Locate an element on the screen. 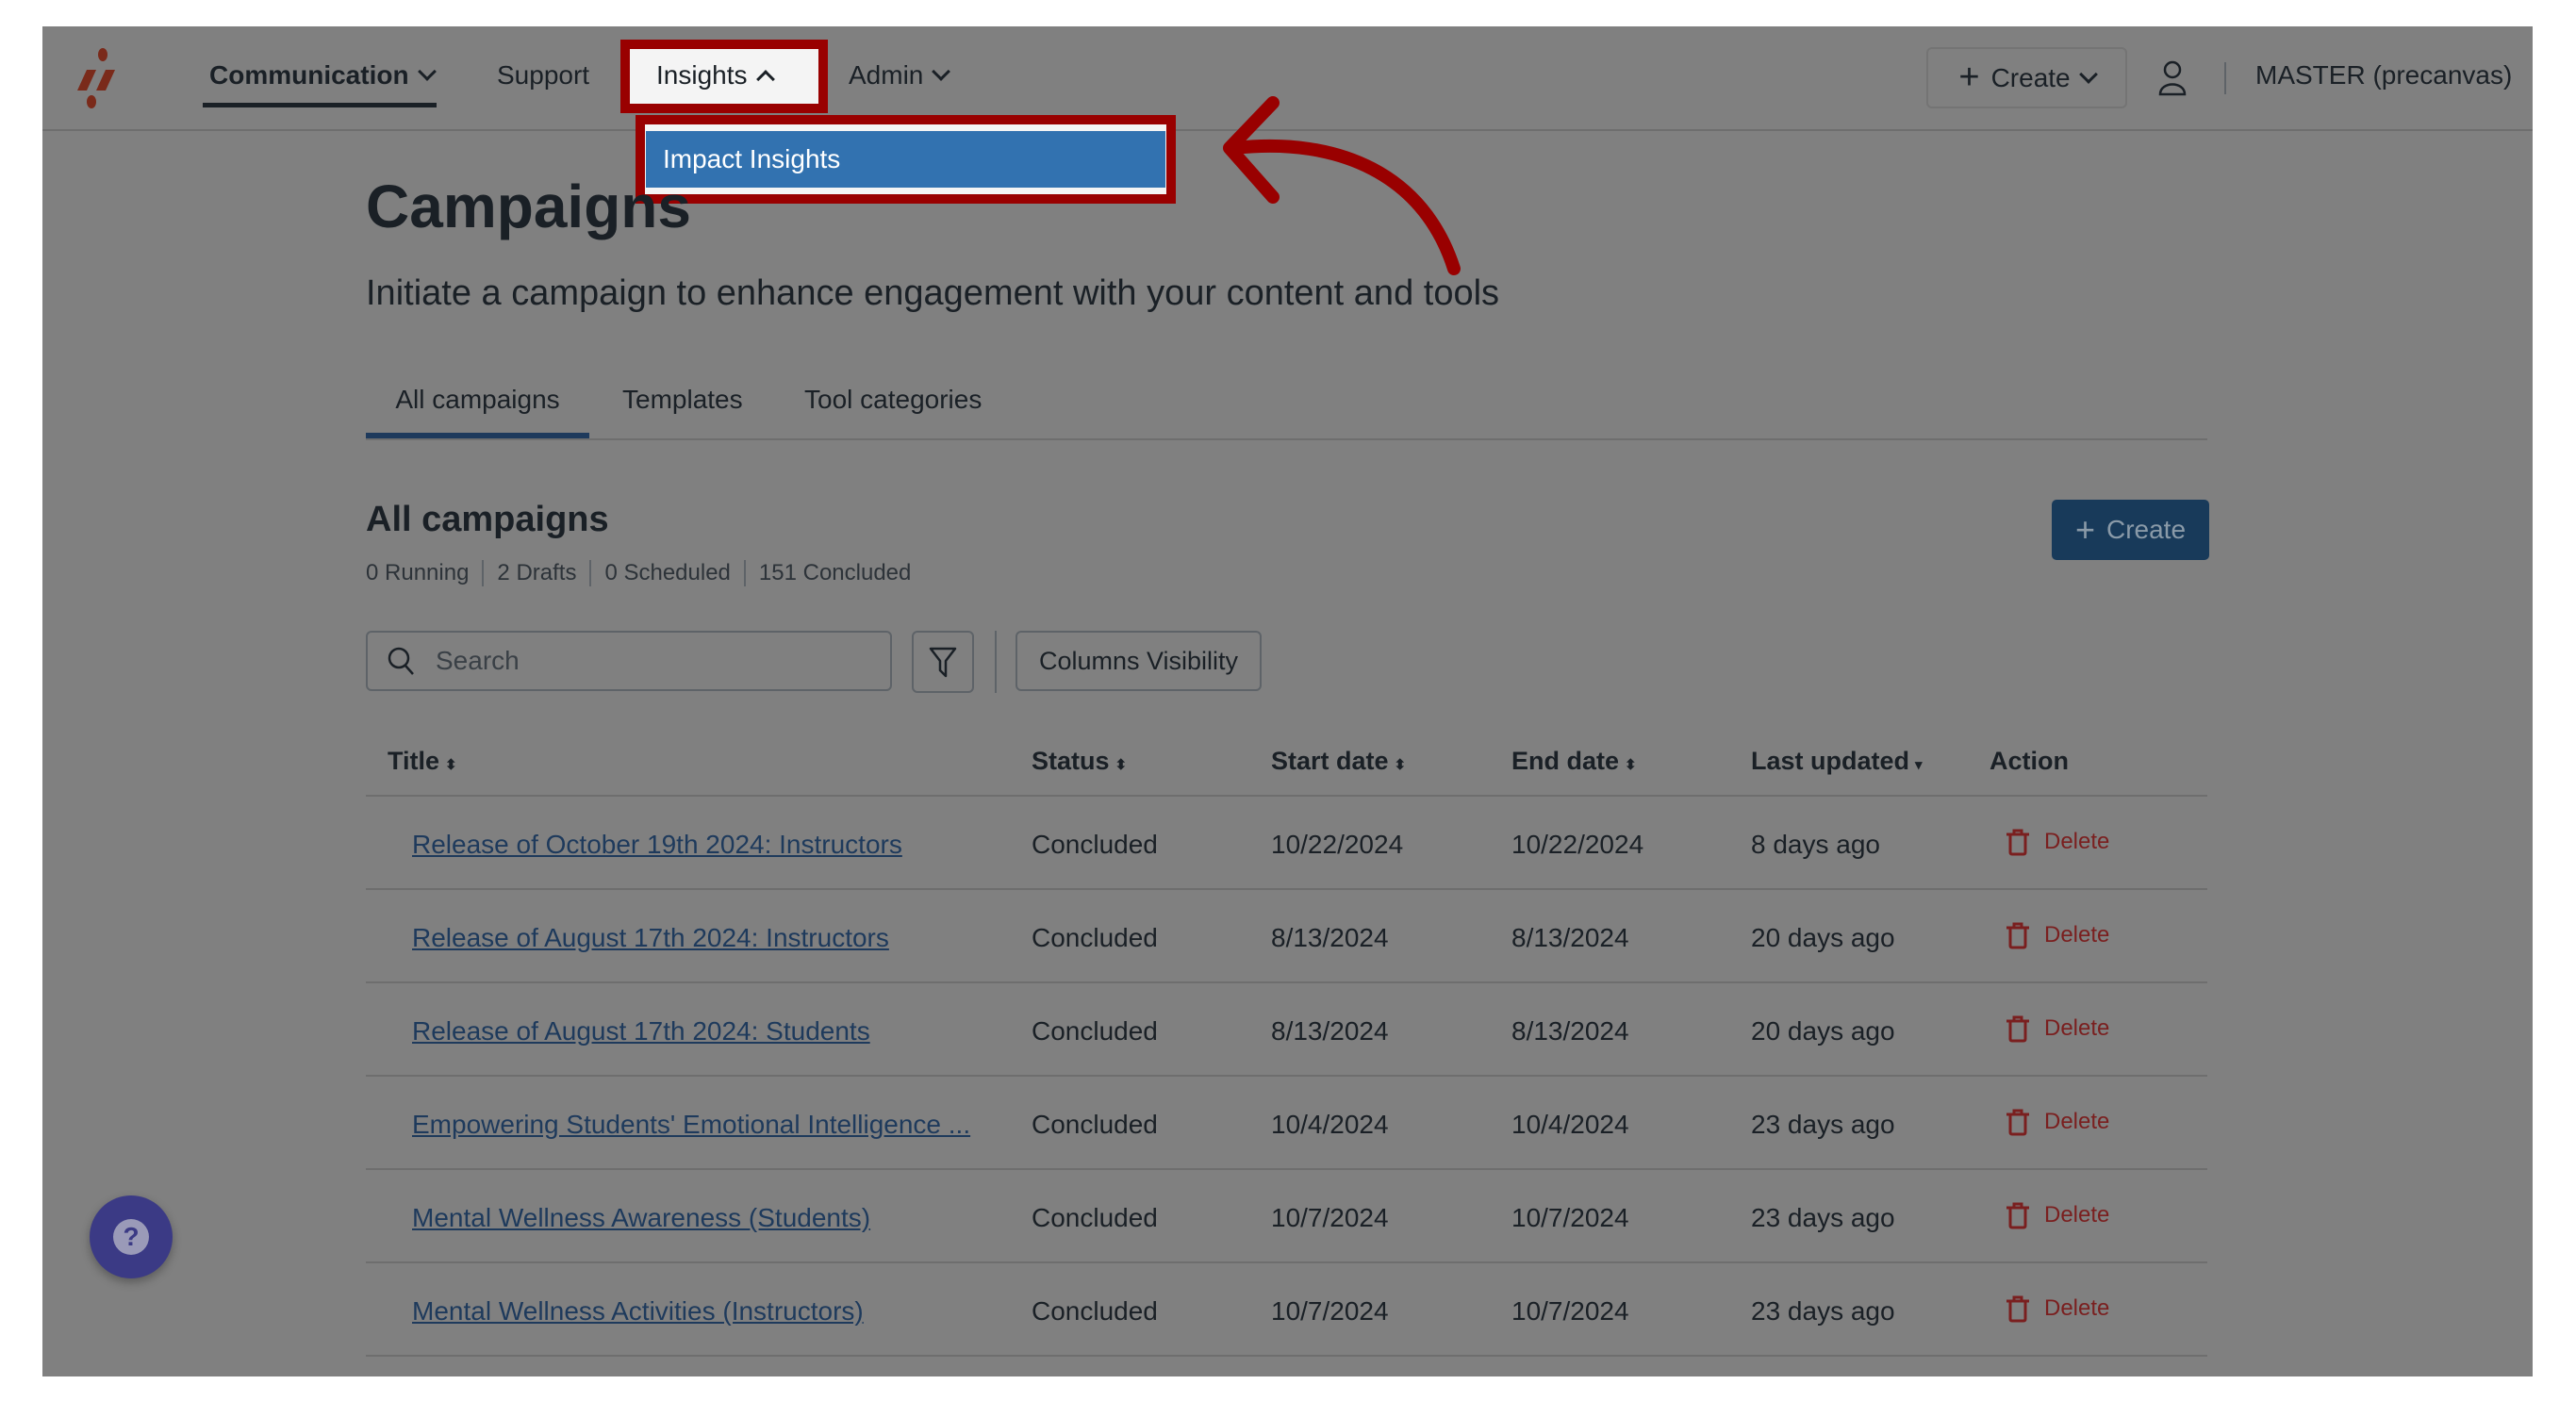  nav-support: Support is located at coordinates (543, 75).